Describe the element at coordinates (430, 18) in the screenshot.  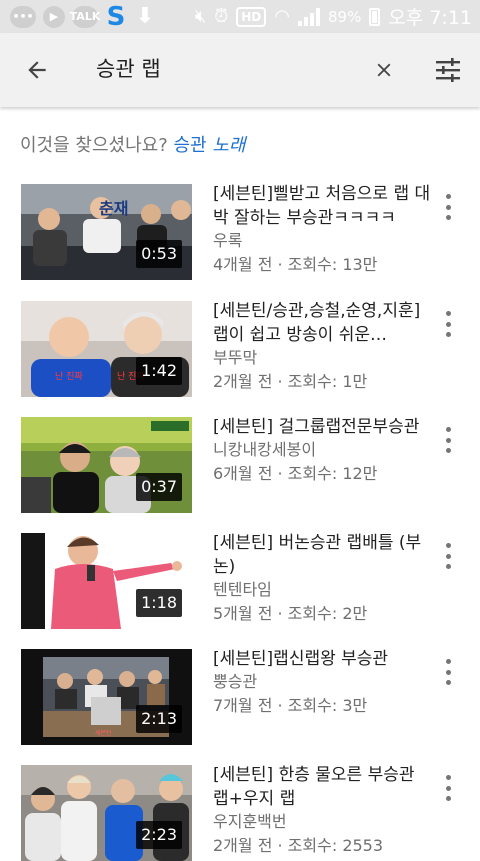
I see `clock: 오후 7:11` at that location.